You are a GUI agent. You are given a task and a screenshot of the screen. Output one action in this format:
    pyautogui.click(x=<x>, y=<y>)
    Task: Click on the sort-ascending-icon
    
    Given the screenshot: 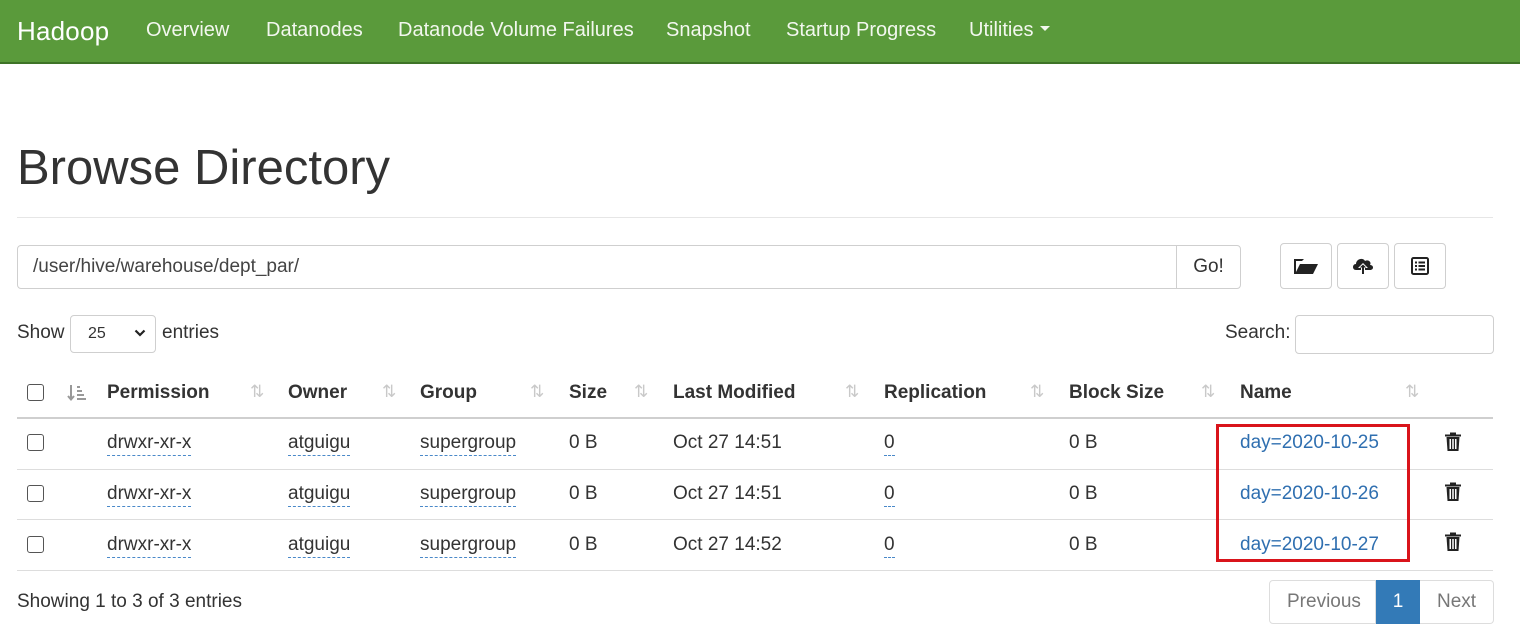 What is the action you would take?
    pyautogui.click(x=77, y=393)
    